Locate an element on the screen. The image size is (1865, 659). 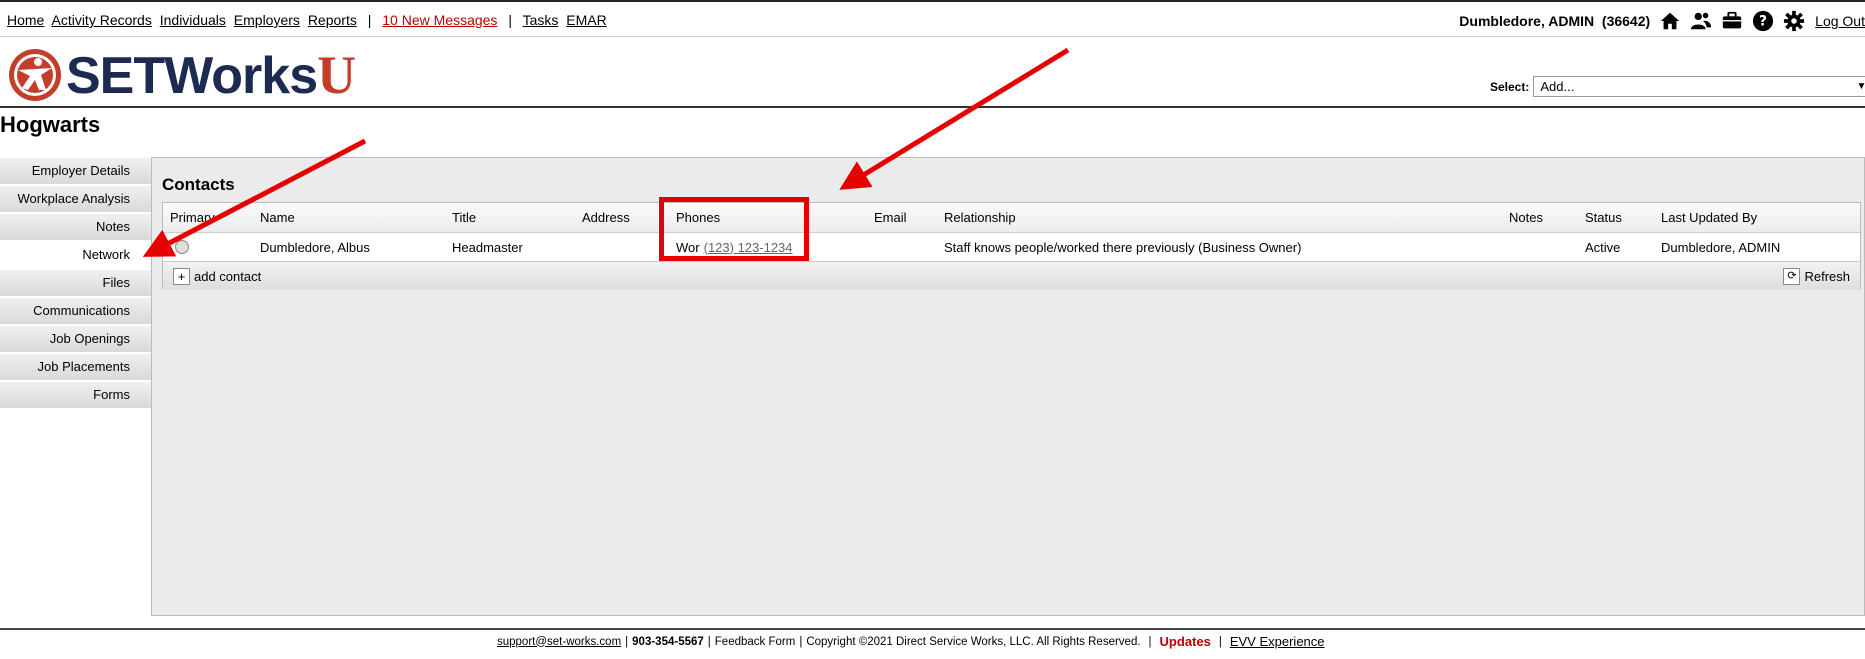
support-phone: 903-354-5567 is located at coordinates (668, 641).